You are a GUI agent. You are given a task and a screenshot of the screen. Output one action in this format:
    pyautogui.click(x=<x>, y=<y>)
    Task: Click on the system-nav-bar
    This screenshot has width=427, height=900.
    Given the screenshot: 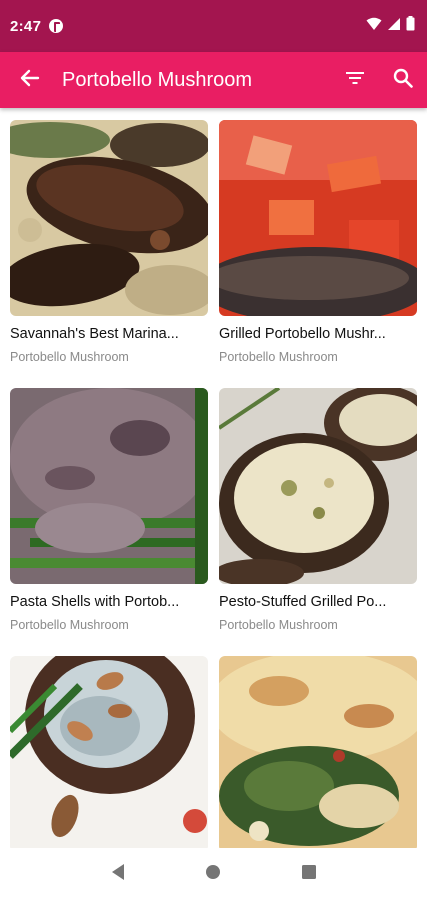 What is the action you would take?
    pyautogui.click(x=213, y=874)
    